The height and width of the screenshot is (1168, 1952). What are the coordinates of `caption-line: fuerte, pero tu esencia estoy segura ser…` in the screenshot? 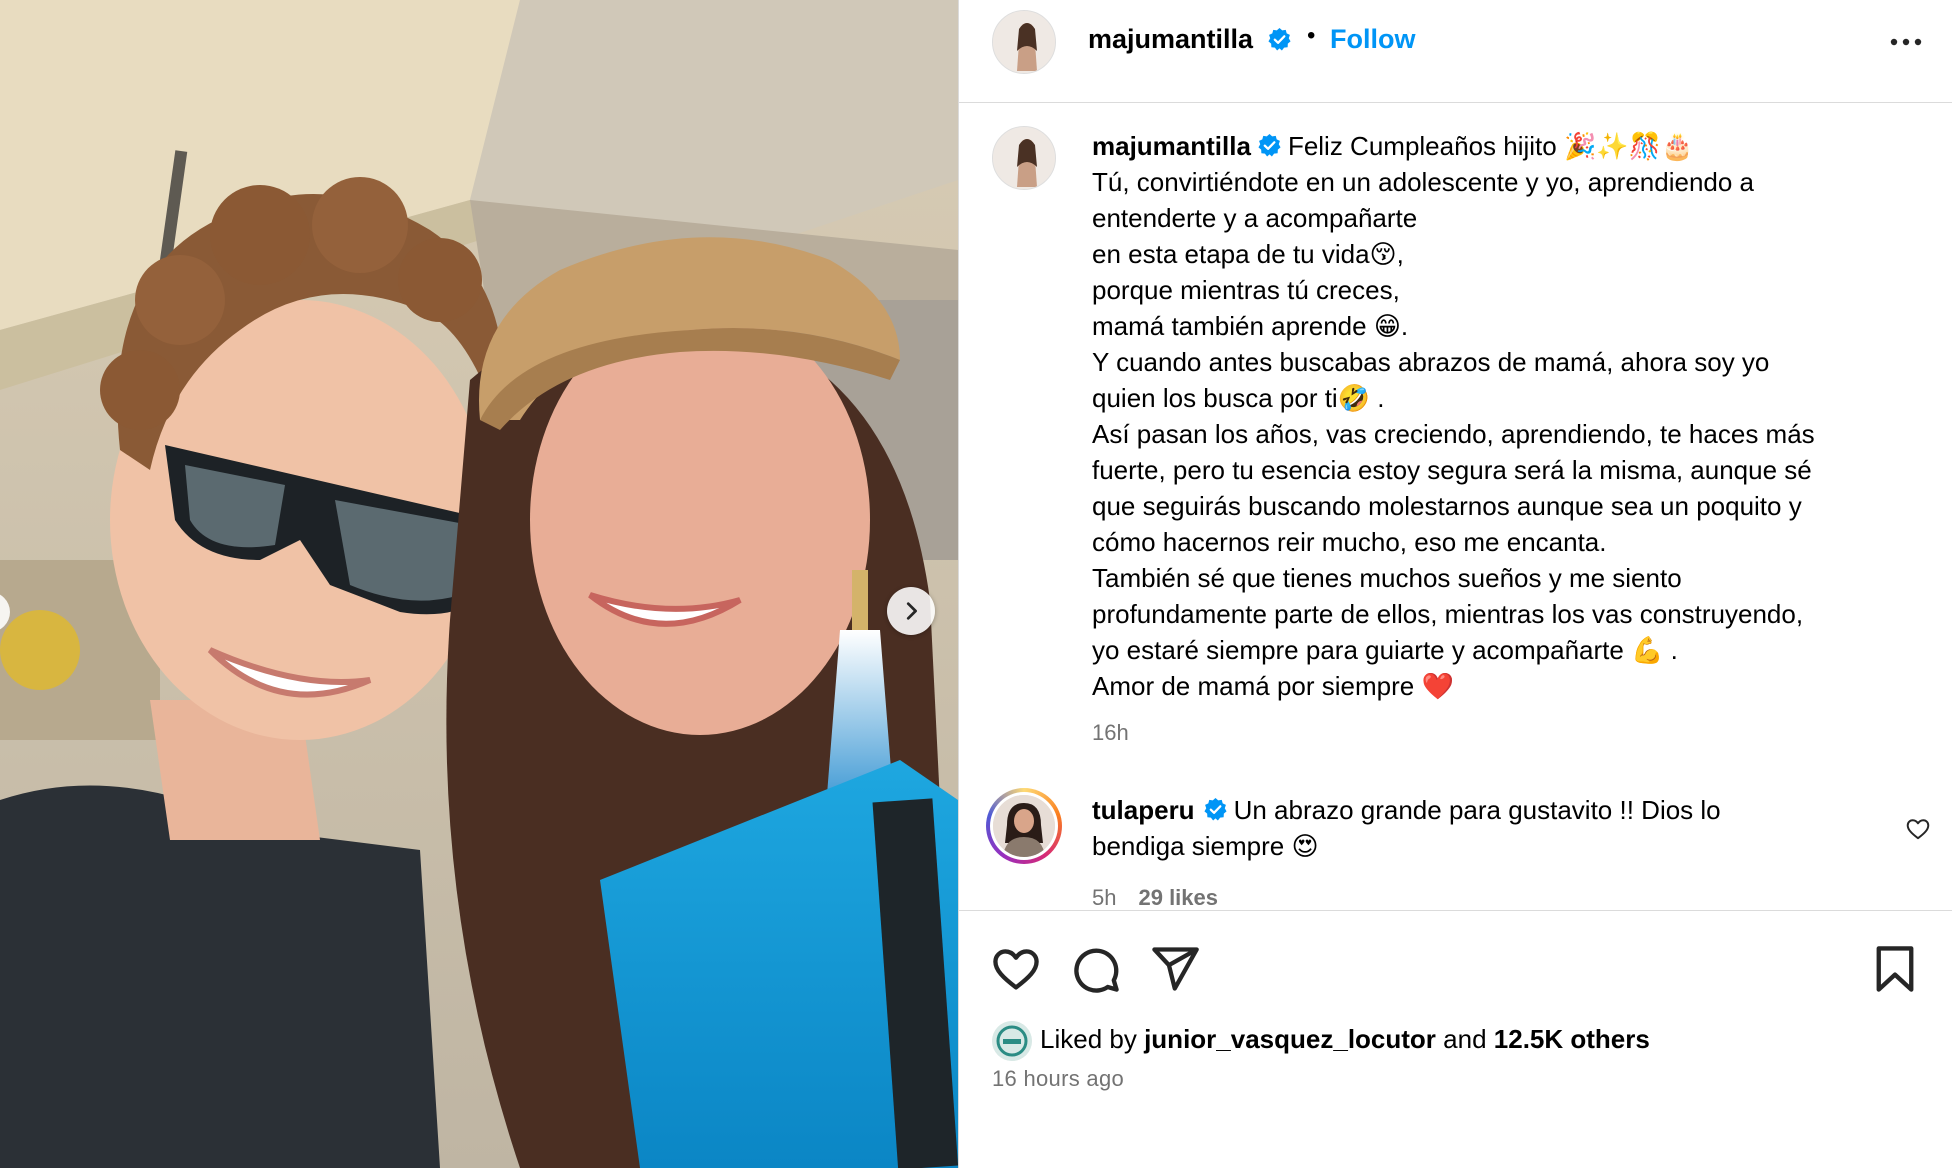 It's located at (1452, 470).